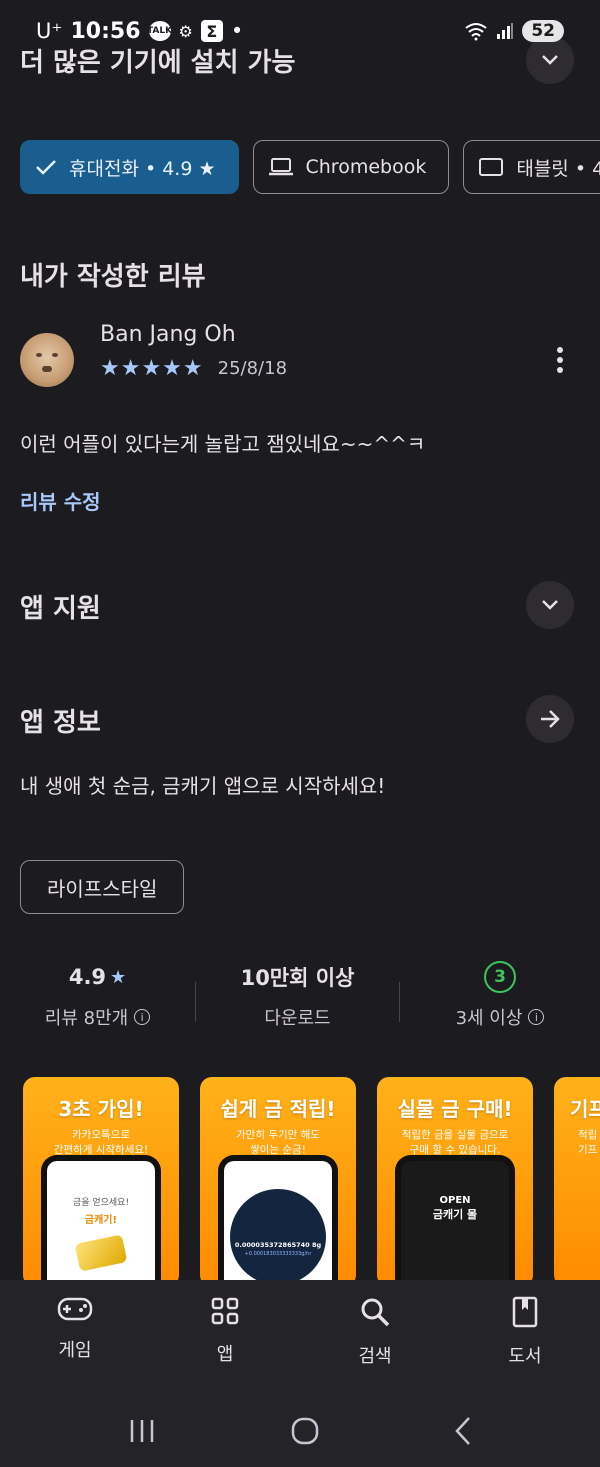 This screenshot has height=1467, width=600. What do you see at coordinates (278, 1254) in the screenshot?
I see `mockup-text: +0.000183033333333g/hr` at bounding box center [278, 1254].